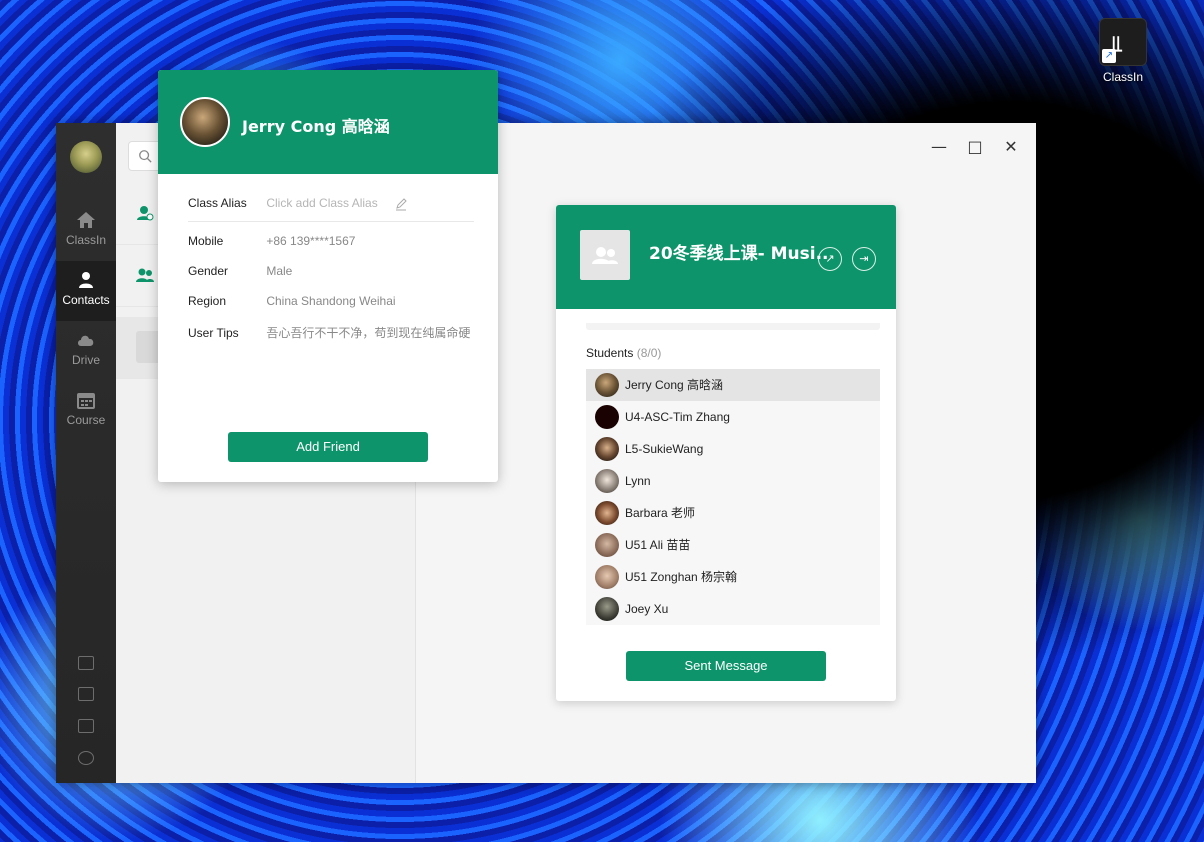  What do you see at coordinates (733, 481) in the screenshot?
I see `student-row: Lynn` at bounding box center [733, 481].